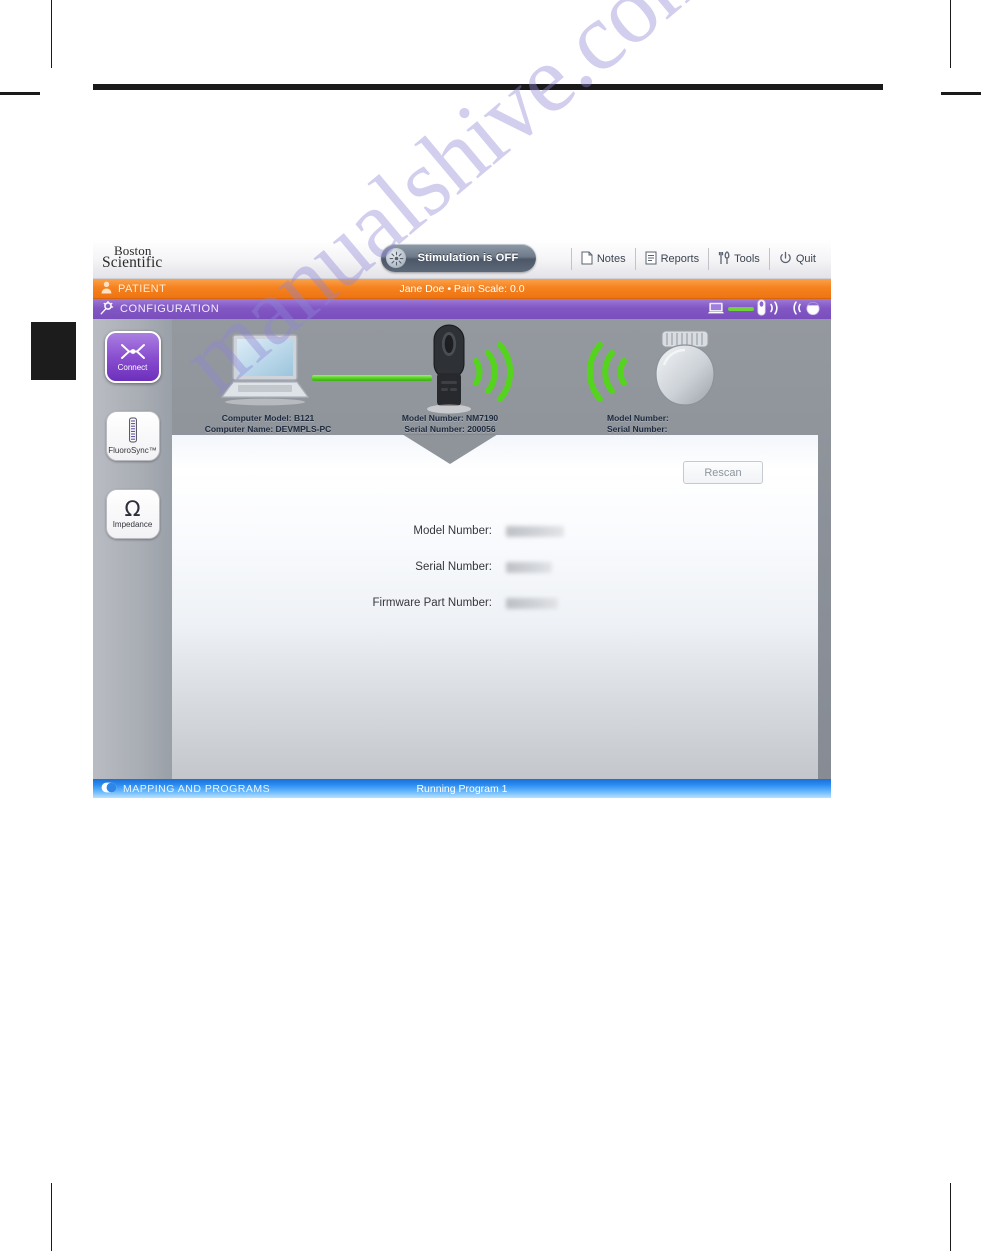  Describe the element at coordinates (396, 258) in the screenshot. I see `sunburst-icon` at that location.